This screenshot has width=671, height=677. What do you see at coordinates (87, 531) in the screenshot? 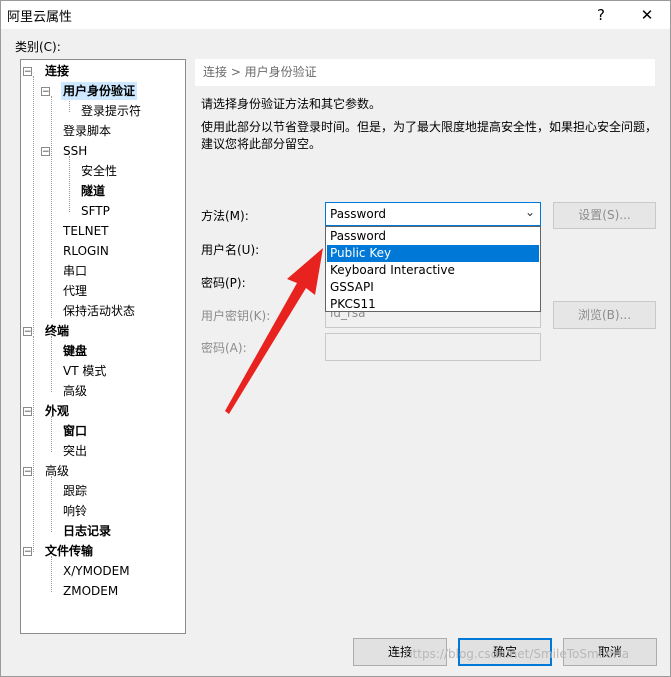
I see `tree-item: 日志记录` at bounding box center [87, 531].